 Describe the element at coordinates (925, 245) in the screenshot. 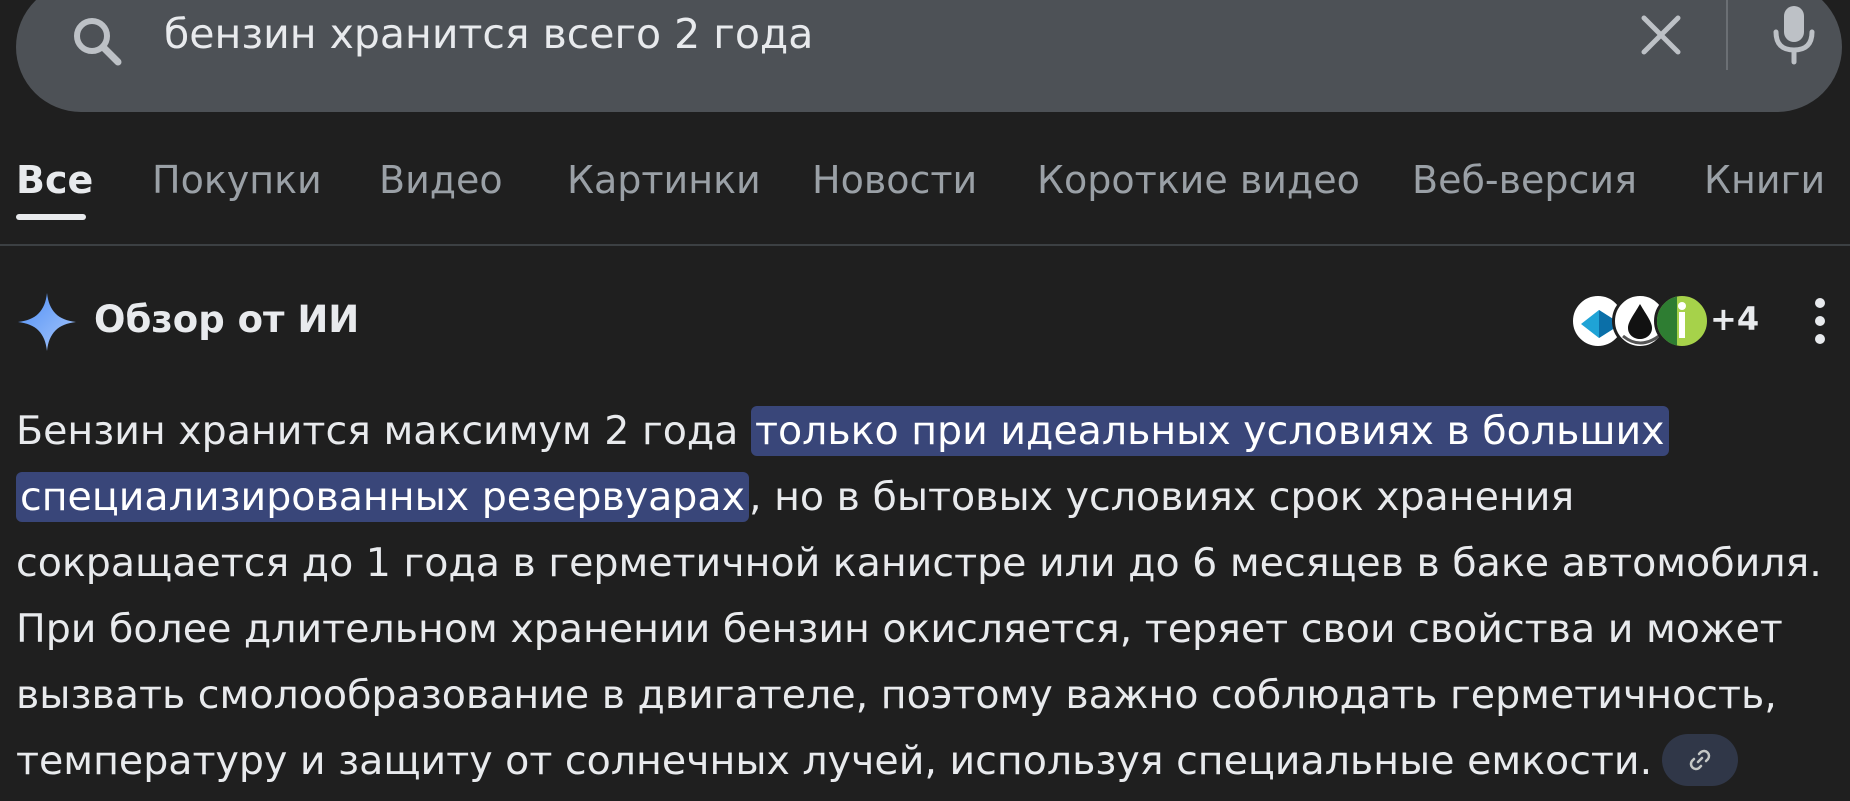

I see `tabs-divider` at that location.